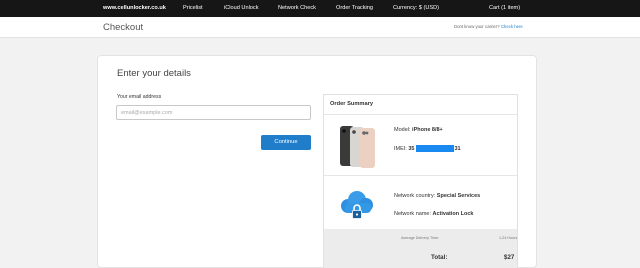 This screenshot has height=268, width=640. Describe the element at coordinates (241, 8) in the screenshot. I see `nav-icloud-unlock-link: iCloud Unlock` at that location.